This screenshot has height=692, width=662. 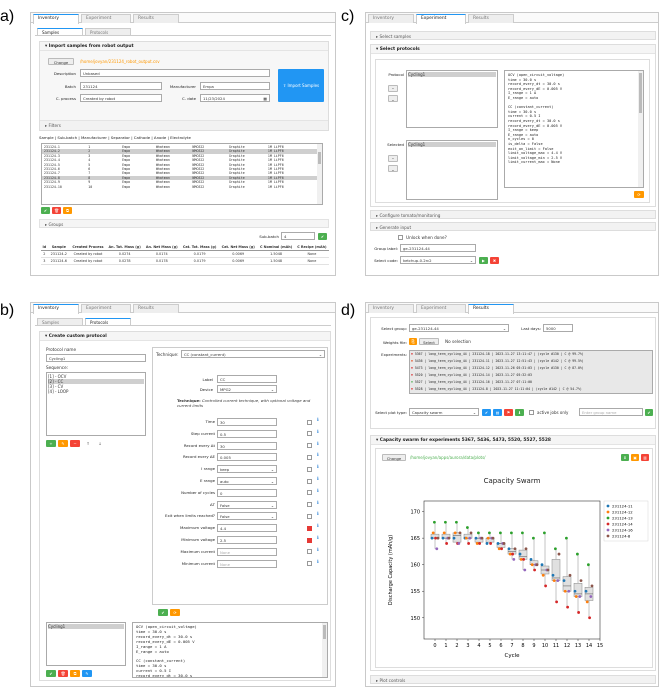 What do you see at coordinates (513, 35) in the screenshot?
I see `select-samples-header: ▸ Select samples` at bounding box center [513, 35].